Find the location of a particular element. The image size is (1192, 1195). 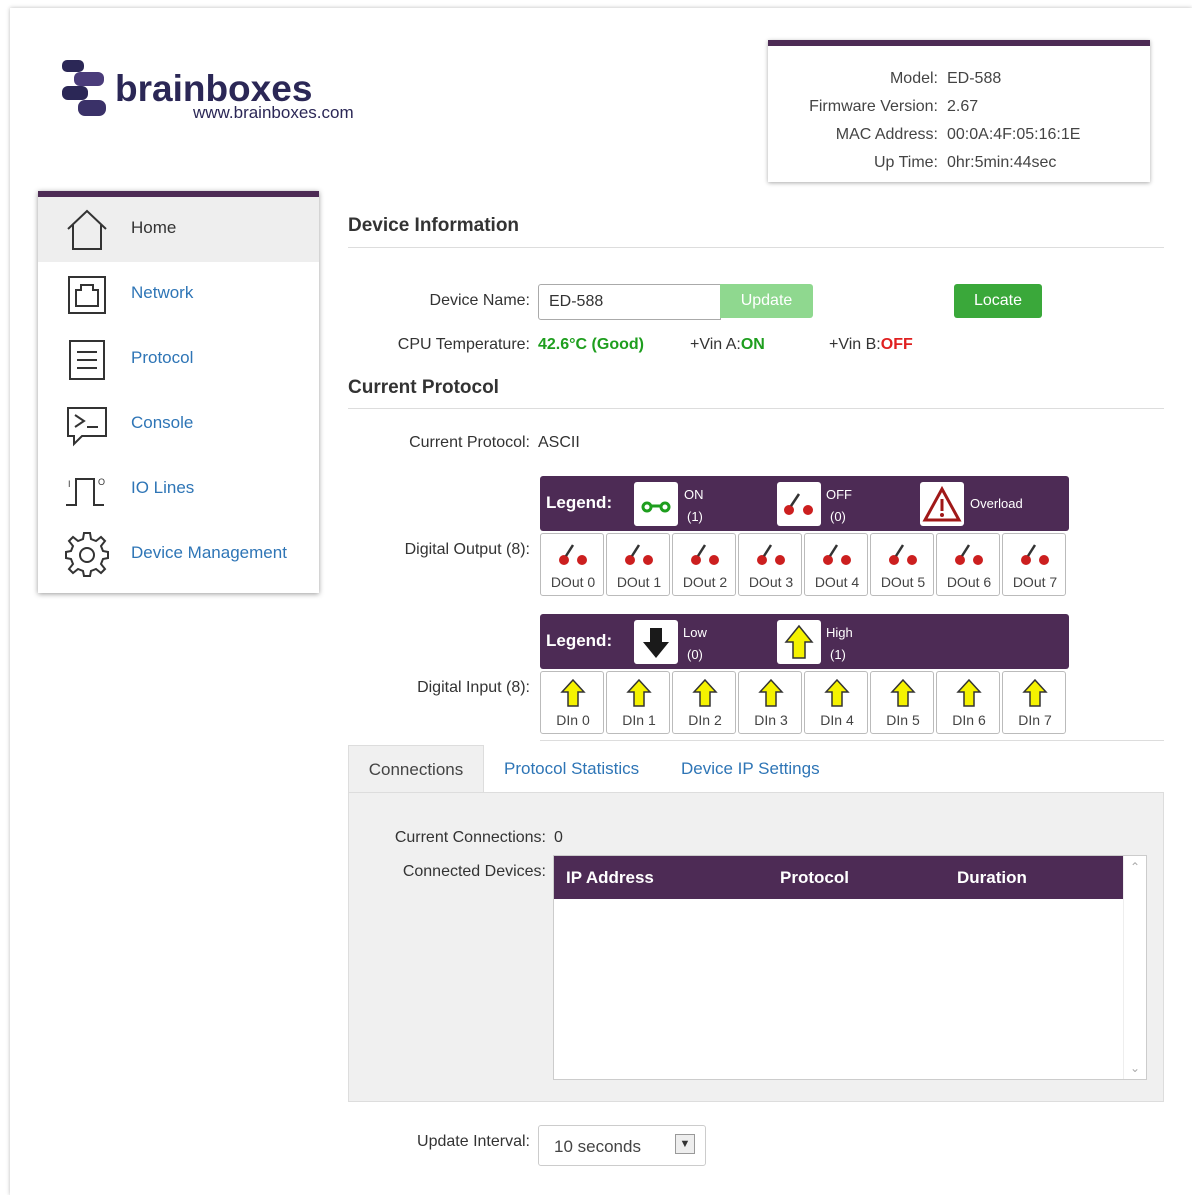

brainboxes-logo: brainboxes www.brainboxes.com is located at coordinates (220, 91).